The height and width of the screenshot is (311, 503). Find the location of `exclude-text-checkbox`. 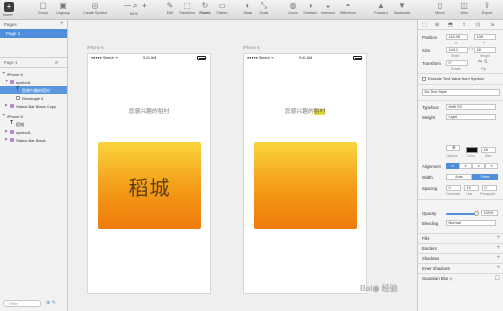

exclude-text-checkbox is located at coordinates (424, 79).